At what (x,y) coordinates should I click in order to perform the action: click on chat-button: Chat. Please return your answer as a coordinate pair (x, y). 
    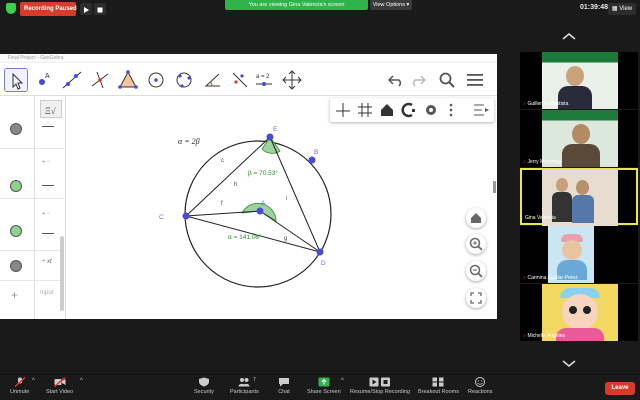
    Looking at the image, I should click on (284, 386).